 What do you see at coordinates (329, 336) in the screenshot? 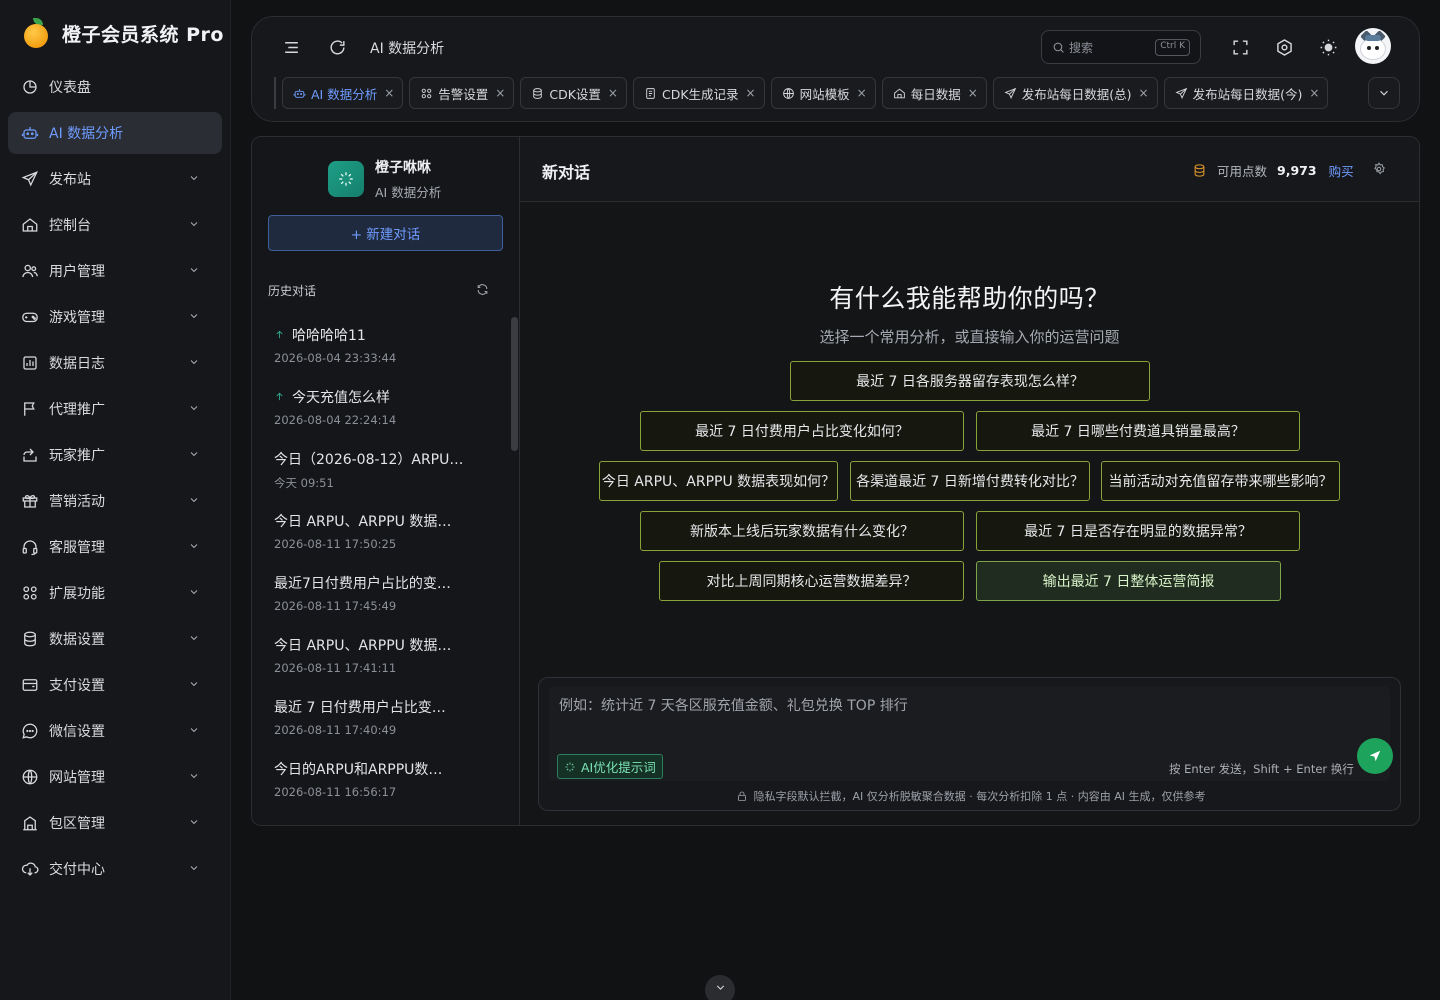
I see `history-title: 哈哈哈哈11` at bounding box center [329, 336].